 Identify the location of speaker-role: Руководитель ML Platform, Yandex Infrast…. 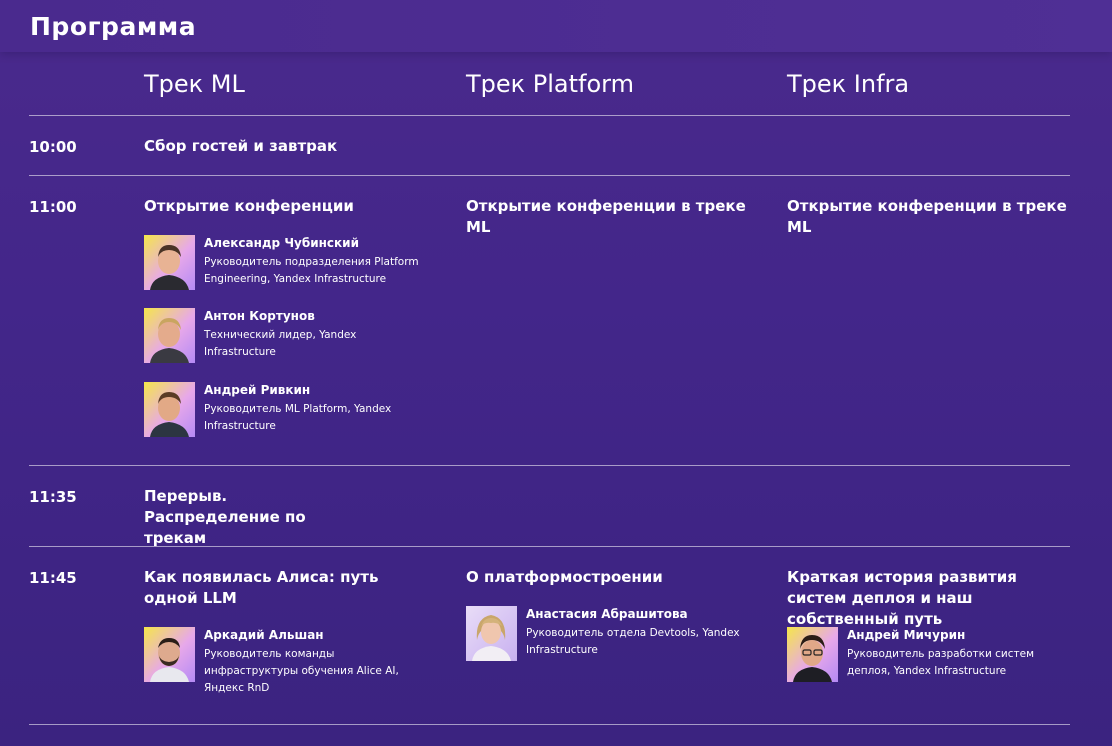
(298, 417).